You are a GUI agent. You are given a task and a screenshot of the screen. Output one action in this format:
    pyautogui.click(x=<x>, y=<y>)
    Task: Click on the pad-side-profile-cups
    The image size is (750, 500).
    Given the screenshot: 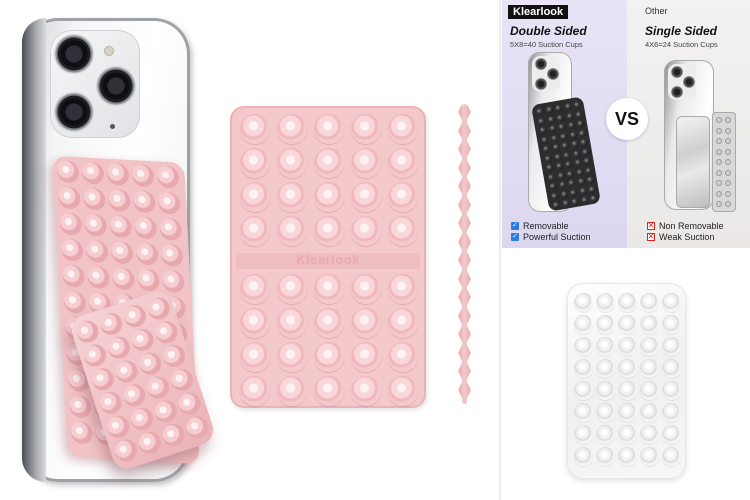 What is the action you would take?
    pyautogui.click(x=465, y=254)
    